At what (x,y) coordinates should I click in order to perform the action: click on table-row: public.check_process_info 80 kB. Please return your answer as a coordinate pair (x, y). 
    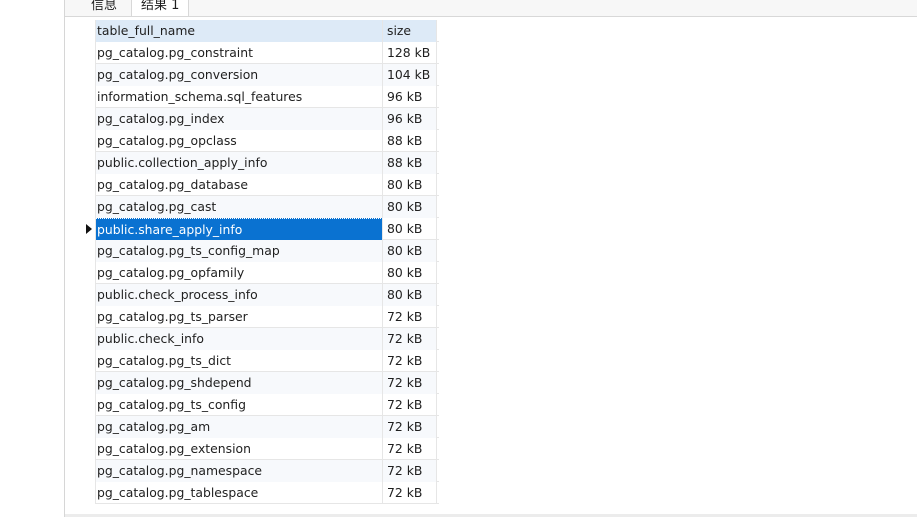
    Looking at the image, I should click on (261, 295).